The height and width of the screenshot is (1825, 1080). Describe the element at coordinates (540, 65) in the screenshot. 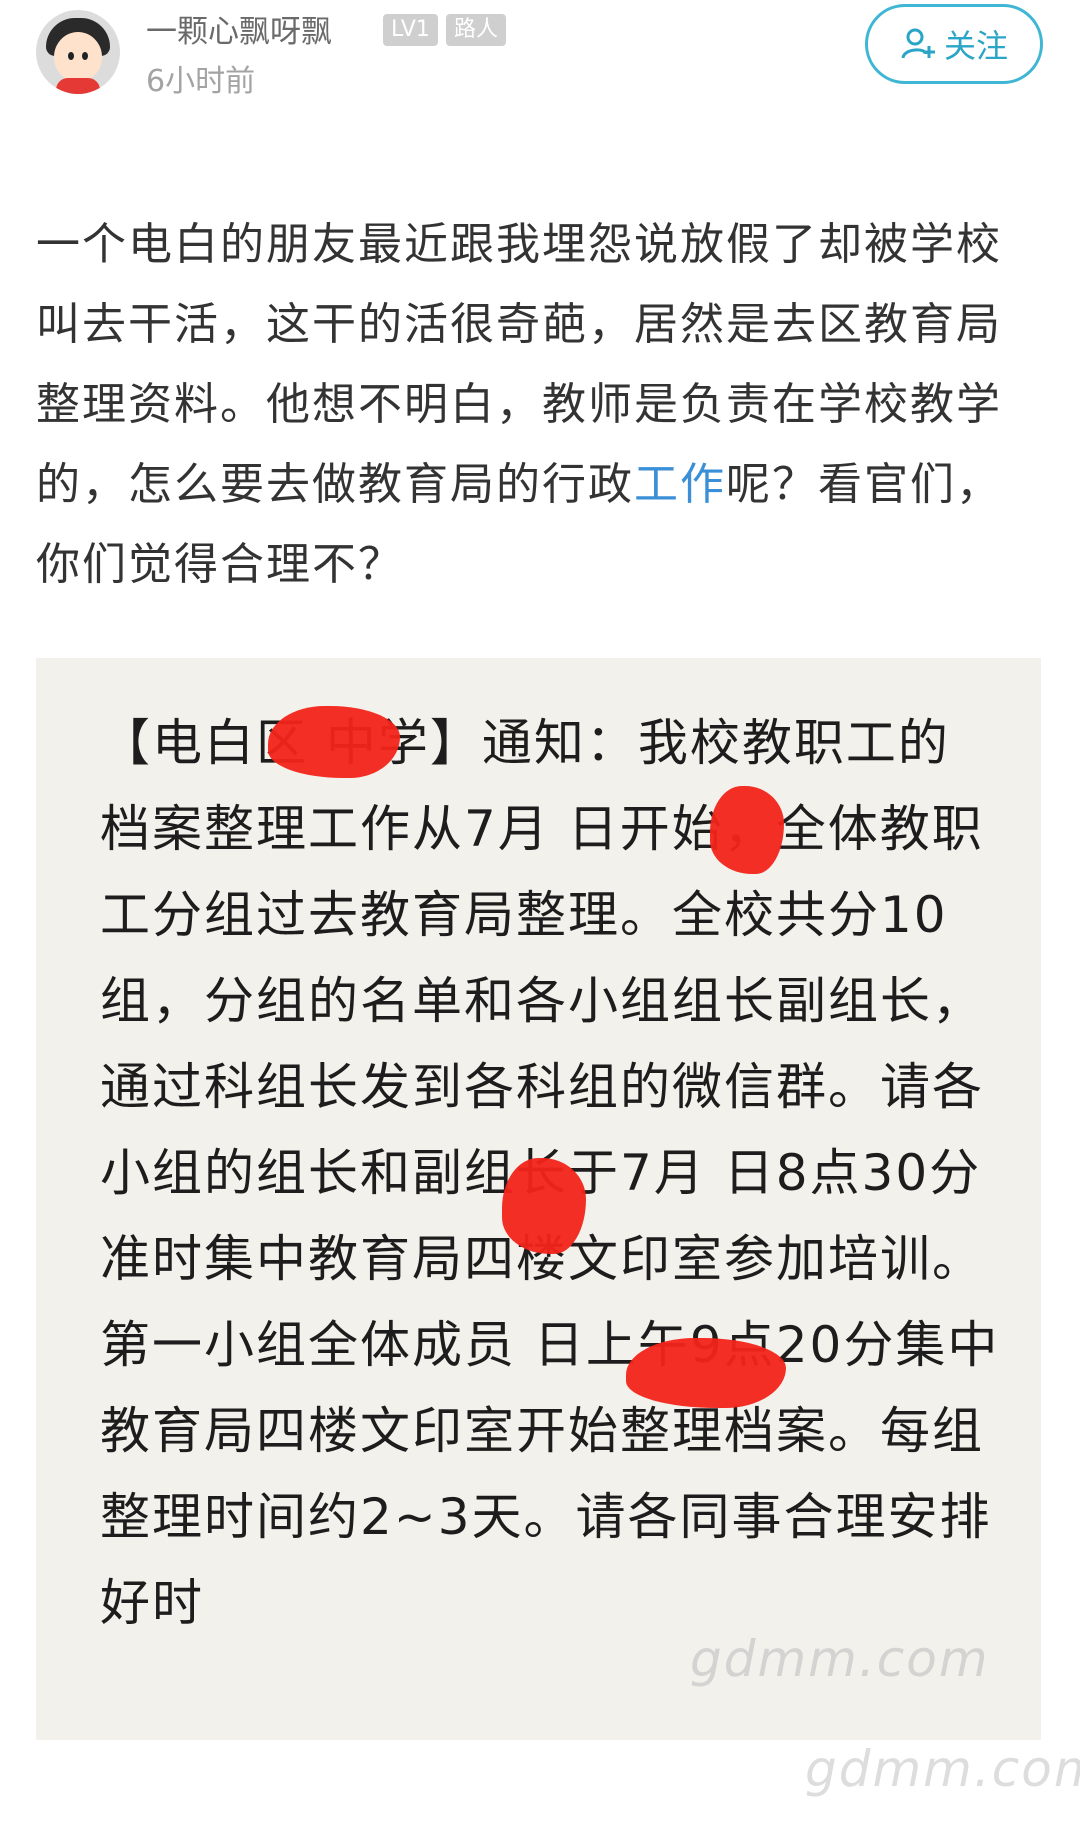

I see `post-header: 一颗心飘呀飘 LV1 路人 6小时前 关注` at that location.